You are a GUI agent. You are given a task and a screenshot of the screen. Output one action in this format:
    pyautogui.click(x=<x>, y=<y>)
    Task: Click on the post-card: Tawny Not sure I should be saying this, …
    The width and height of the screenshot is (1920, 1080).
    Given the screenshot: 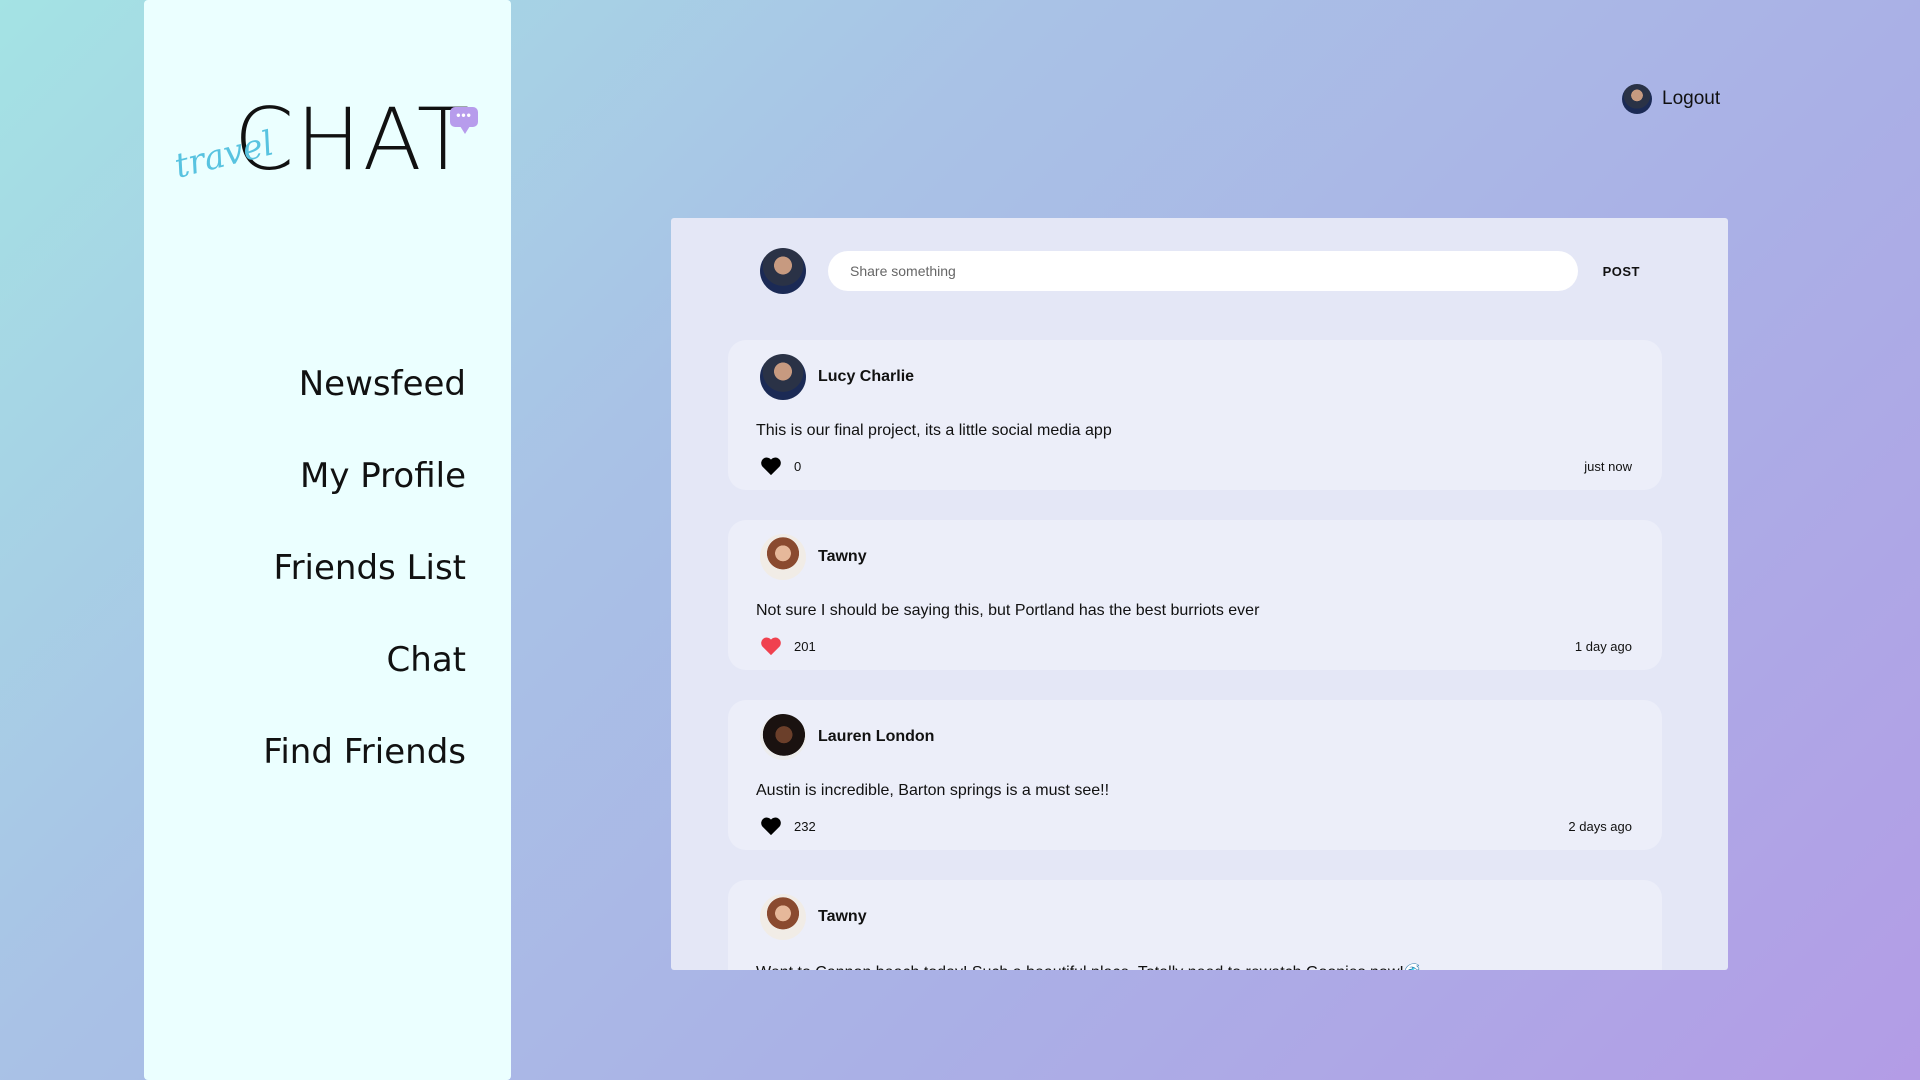 What is the action you would take?
    pyautogui.click(x=1195, y=595)
    